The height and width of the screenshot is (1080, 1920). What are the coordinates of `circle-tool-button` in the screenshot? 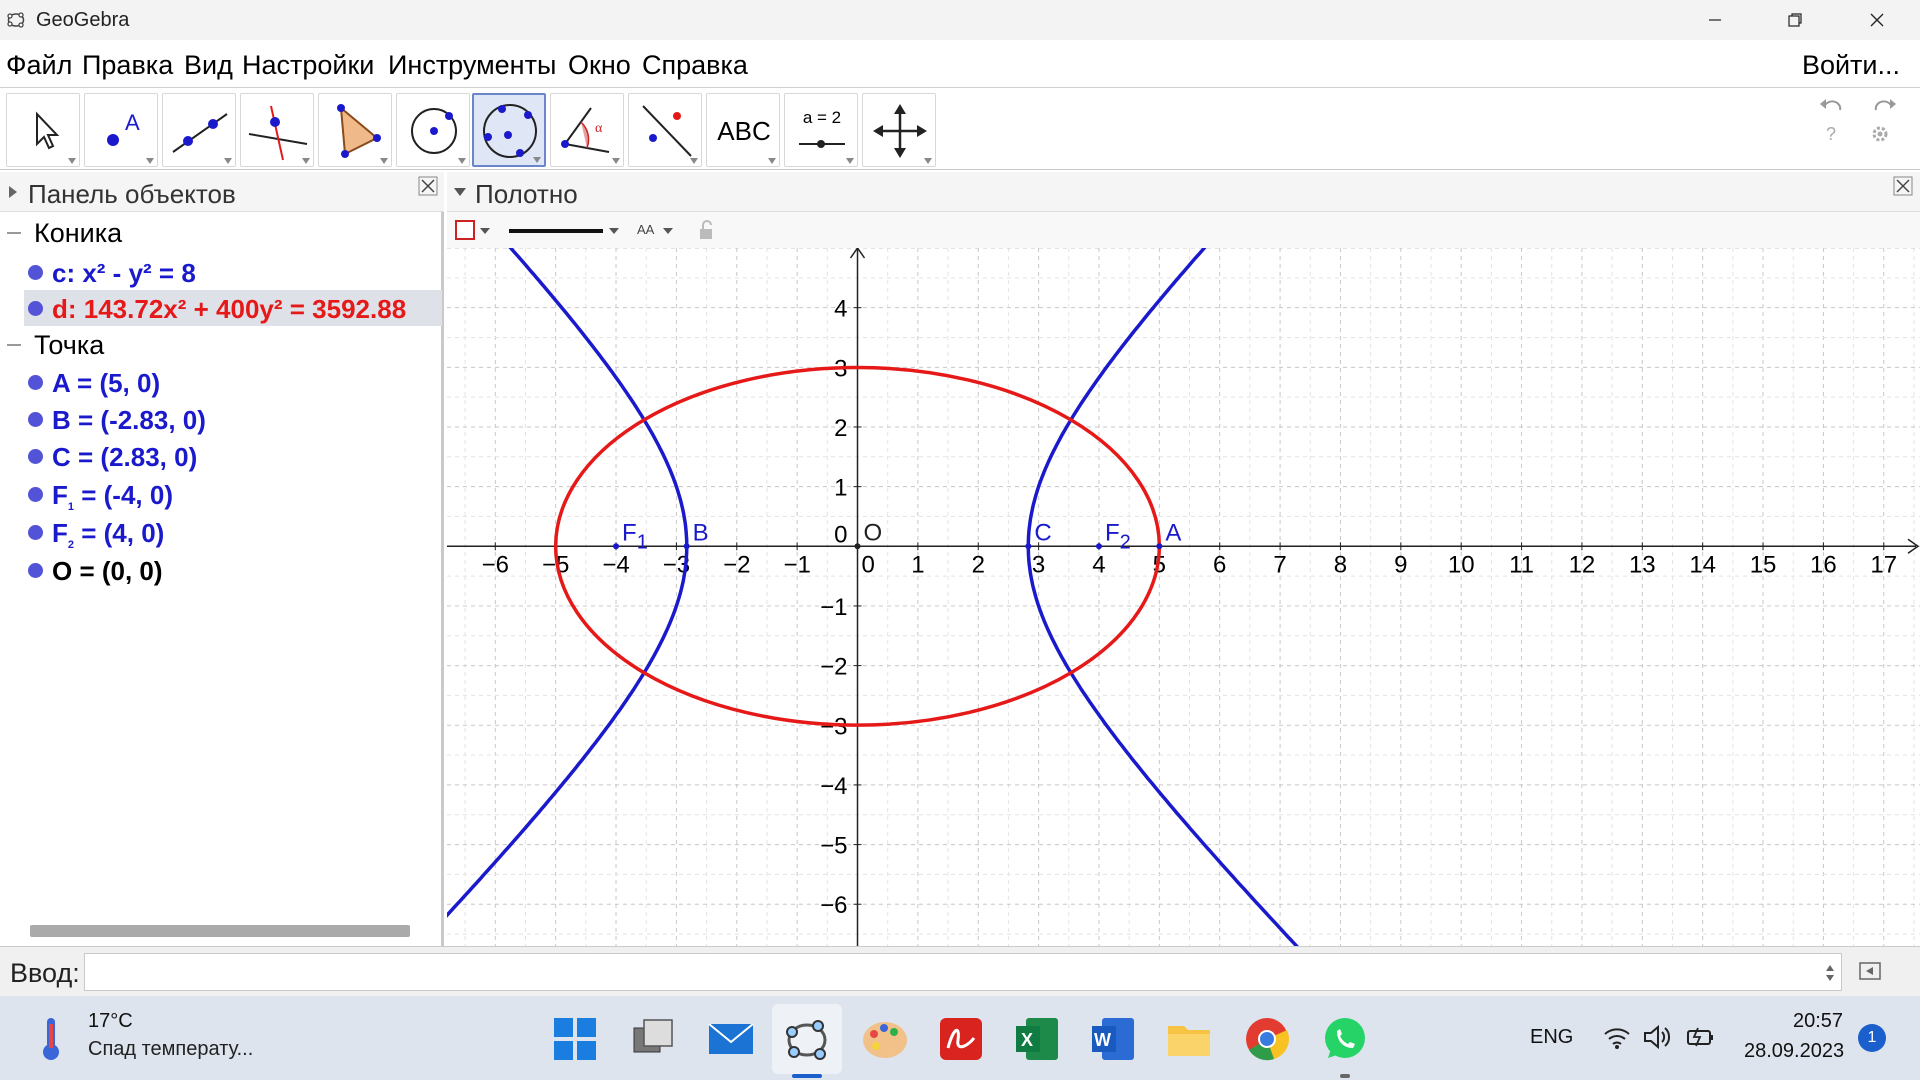 It's located at (433, 130).